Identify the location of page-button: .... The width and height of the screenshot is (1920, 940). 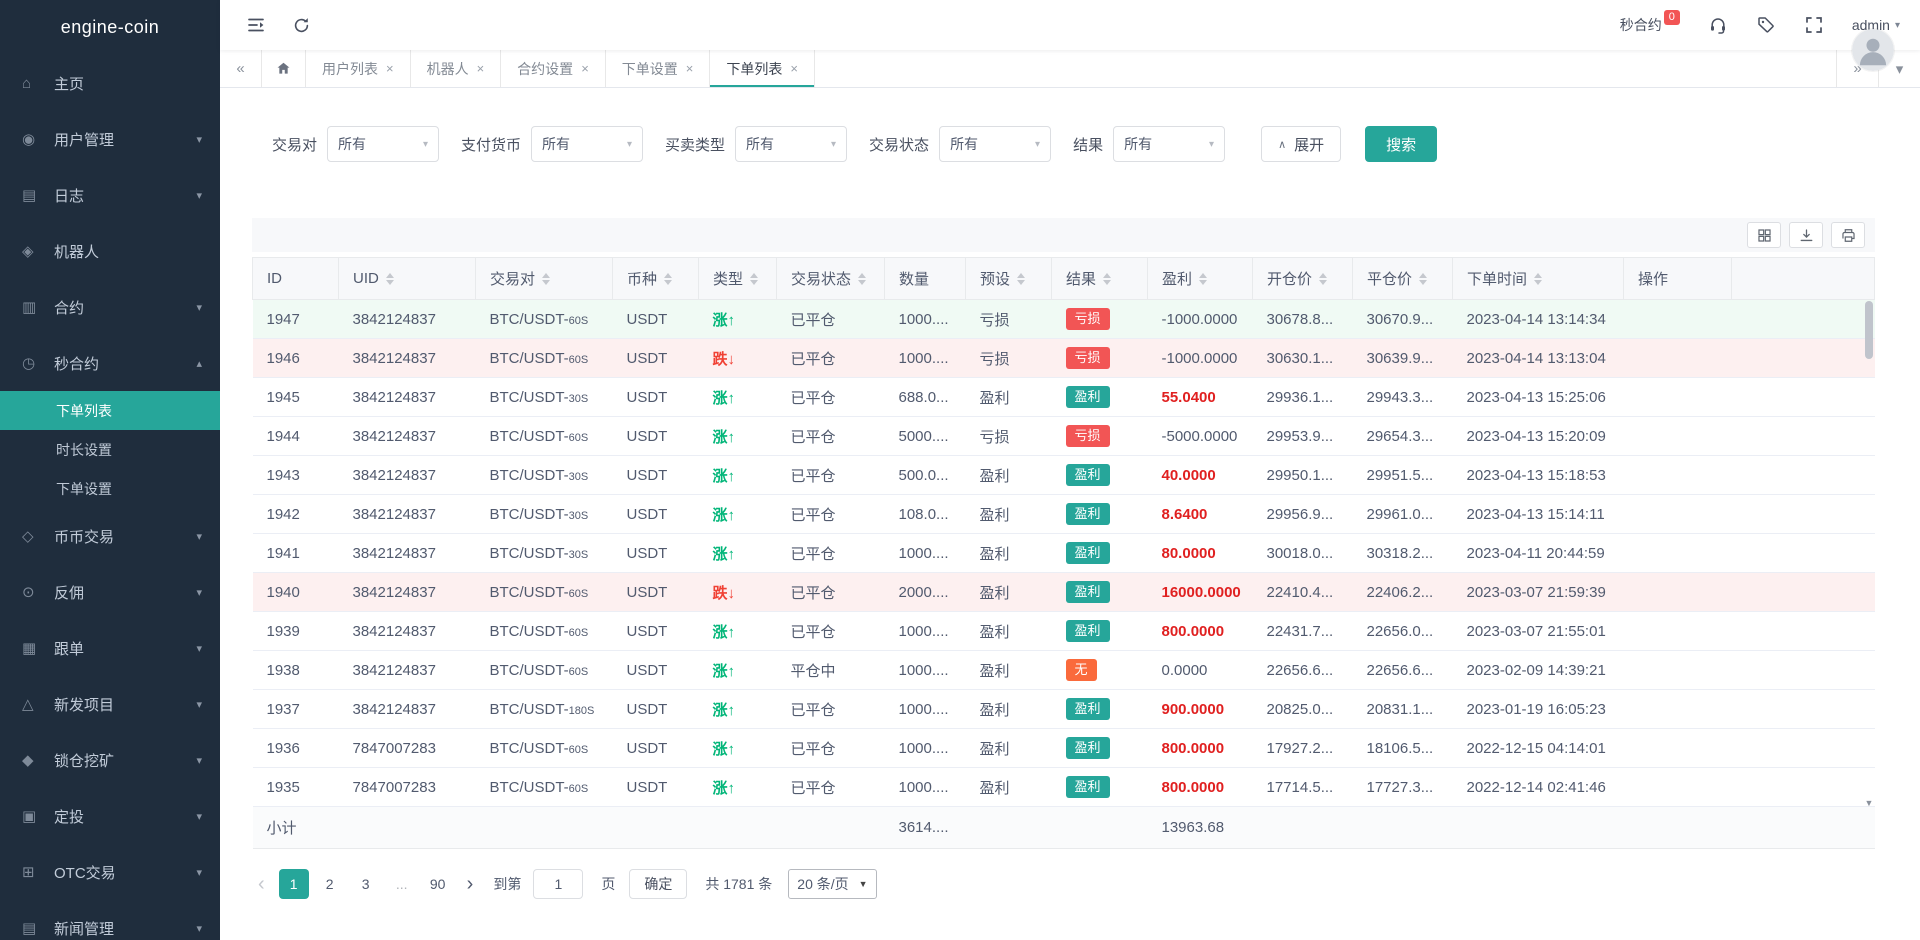
(402, 884).